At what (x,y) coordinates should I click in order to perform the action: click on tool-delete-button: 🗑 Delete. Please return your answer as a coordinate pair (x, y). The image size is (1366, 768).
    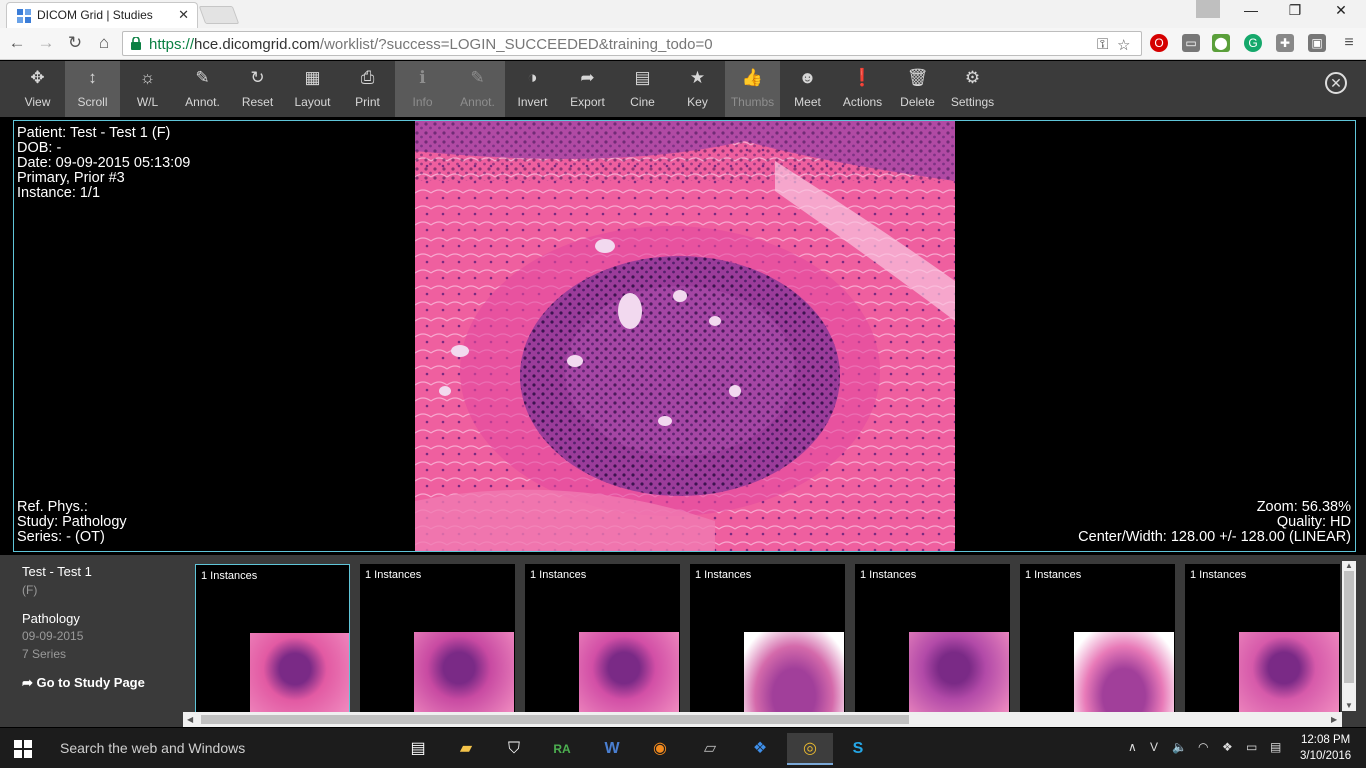
    Looking at the image, I should click on (917, 89).